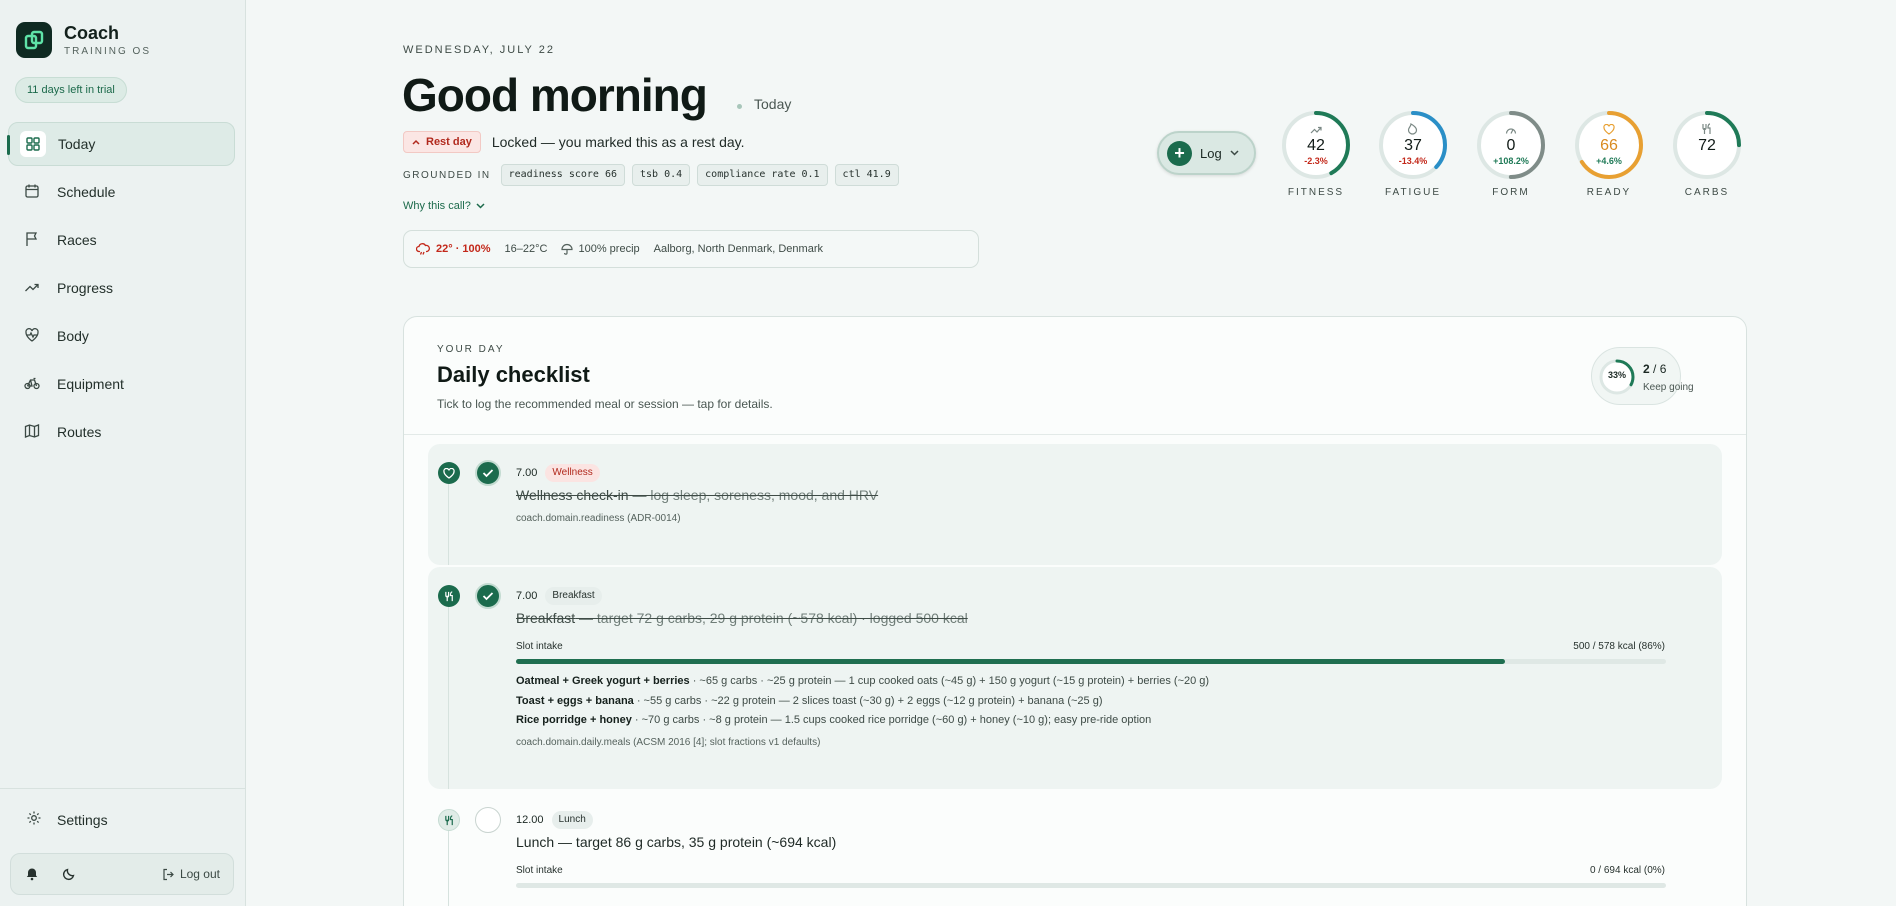  I want to click on why-label: Why this call?, so click(437, 206).